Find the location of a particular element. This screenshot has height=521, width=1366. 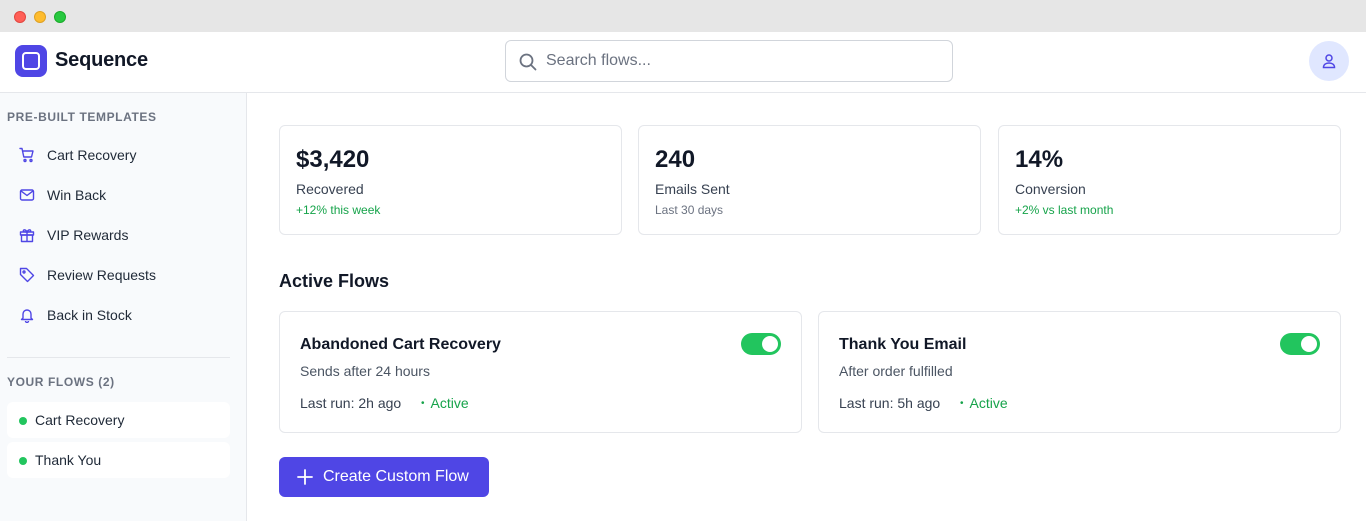

maximize-window-button is located at coordinates (60, 17).